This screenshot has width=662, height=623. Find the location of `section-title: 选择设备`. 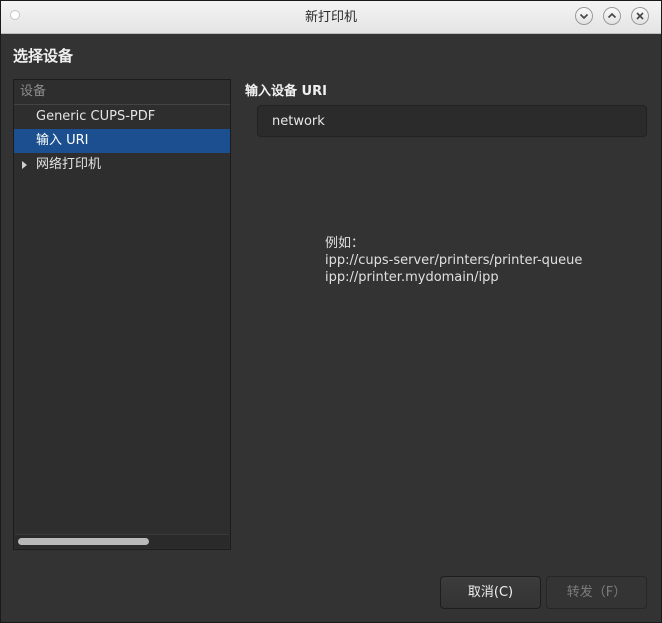

section-title: 选择设备 is located at coordinates (43, 56).